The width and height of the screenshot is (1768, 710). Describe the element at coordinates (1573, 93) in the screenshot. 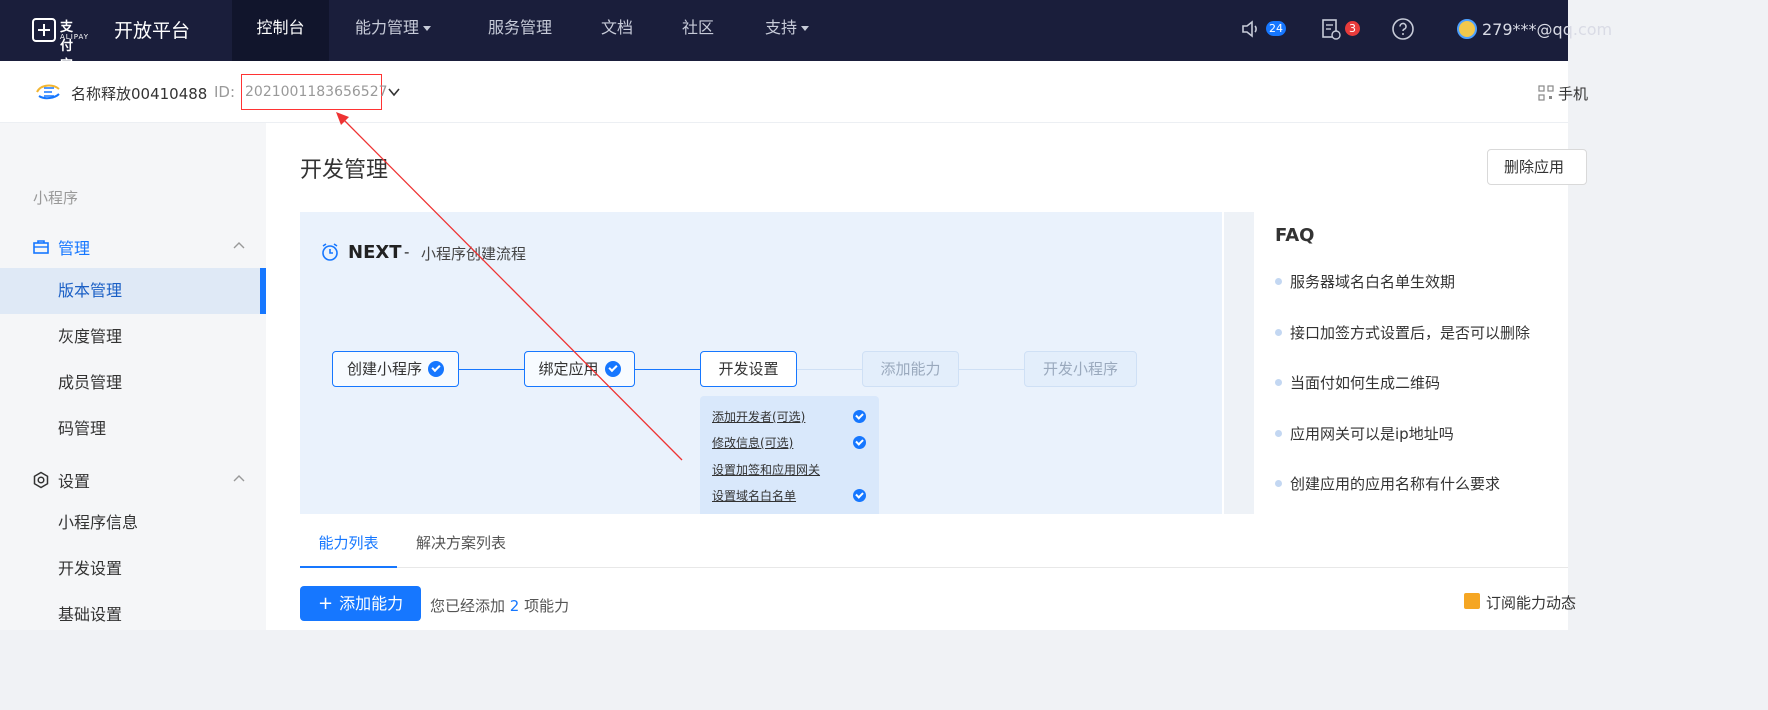

I see `mobile-preview-label: 手机` at that location.